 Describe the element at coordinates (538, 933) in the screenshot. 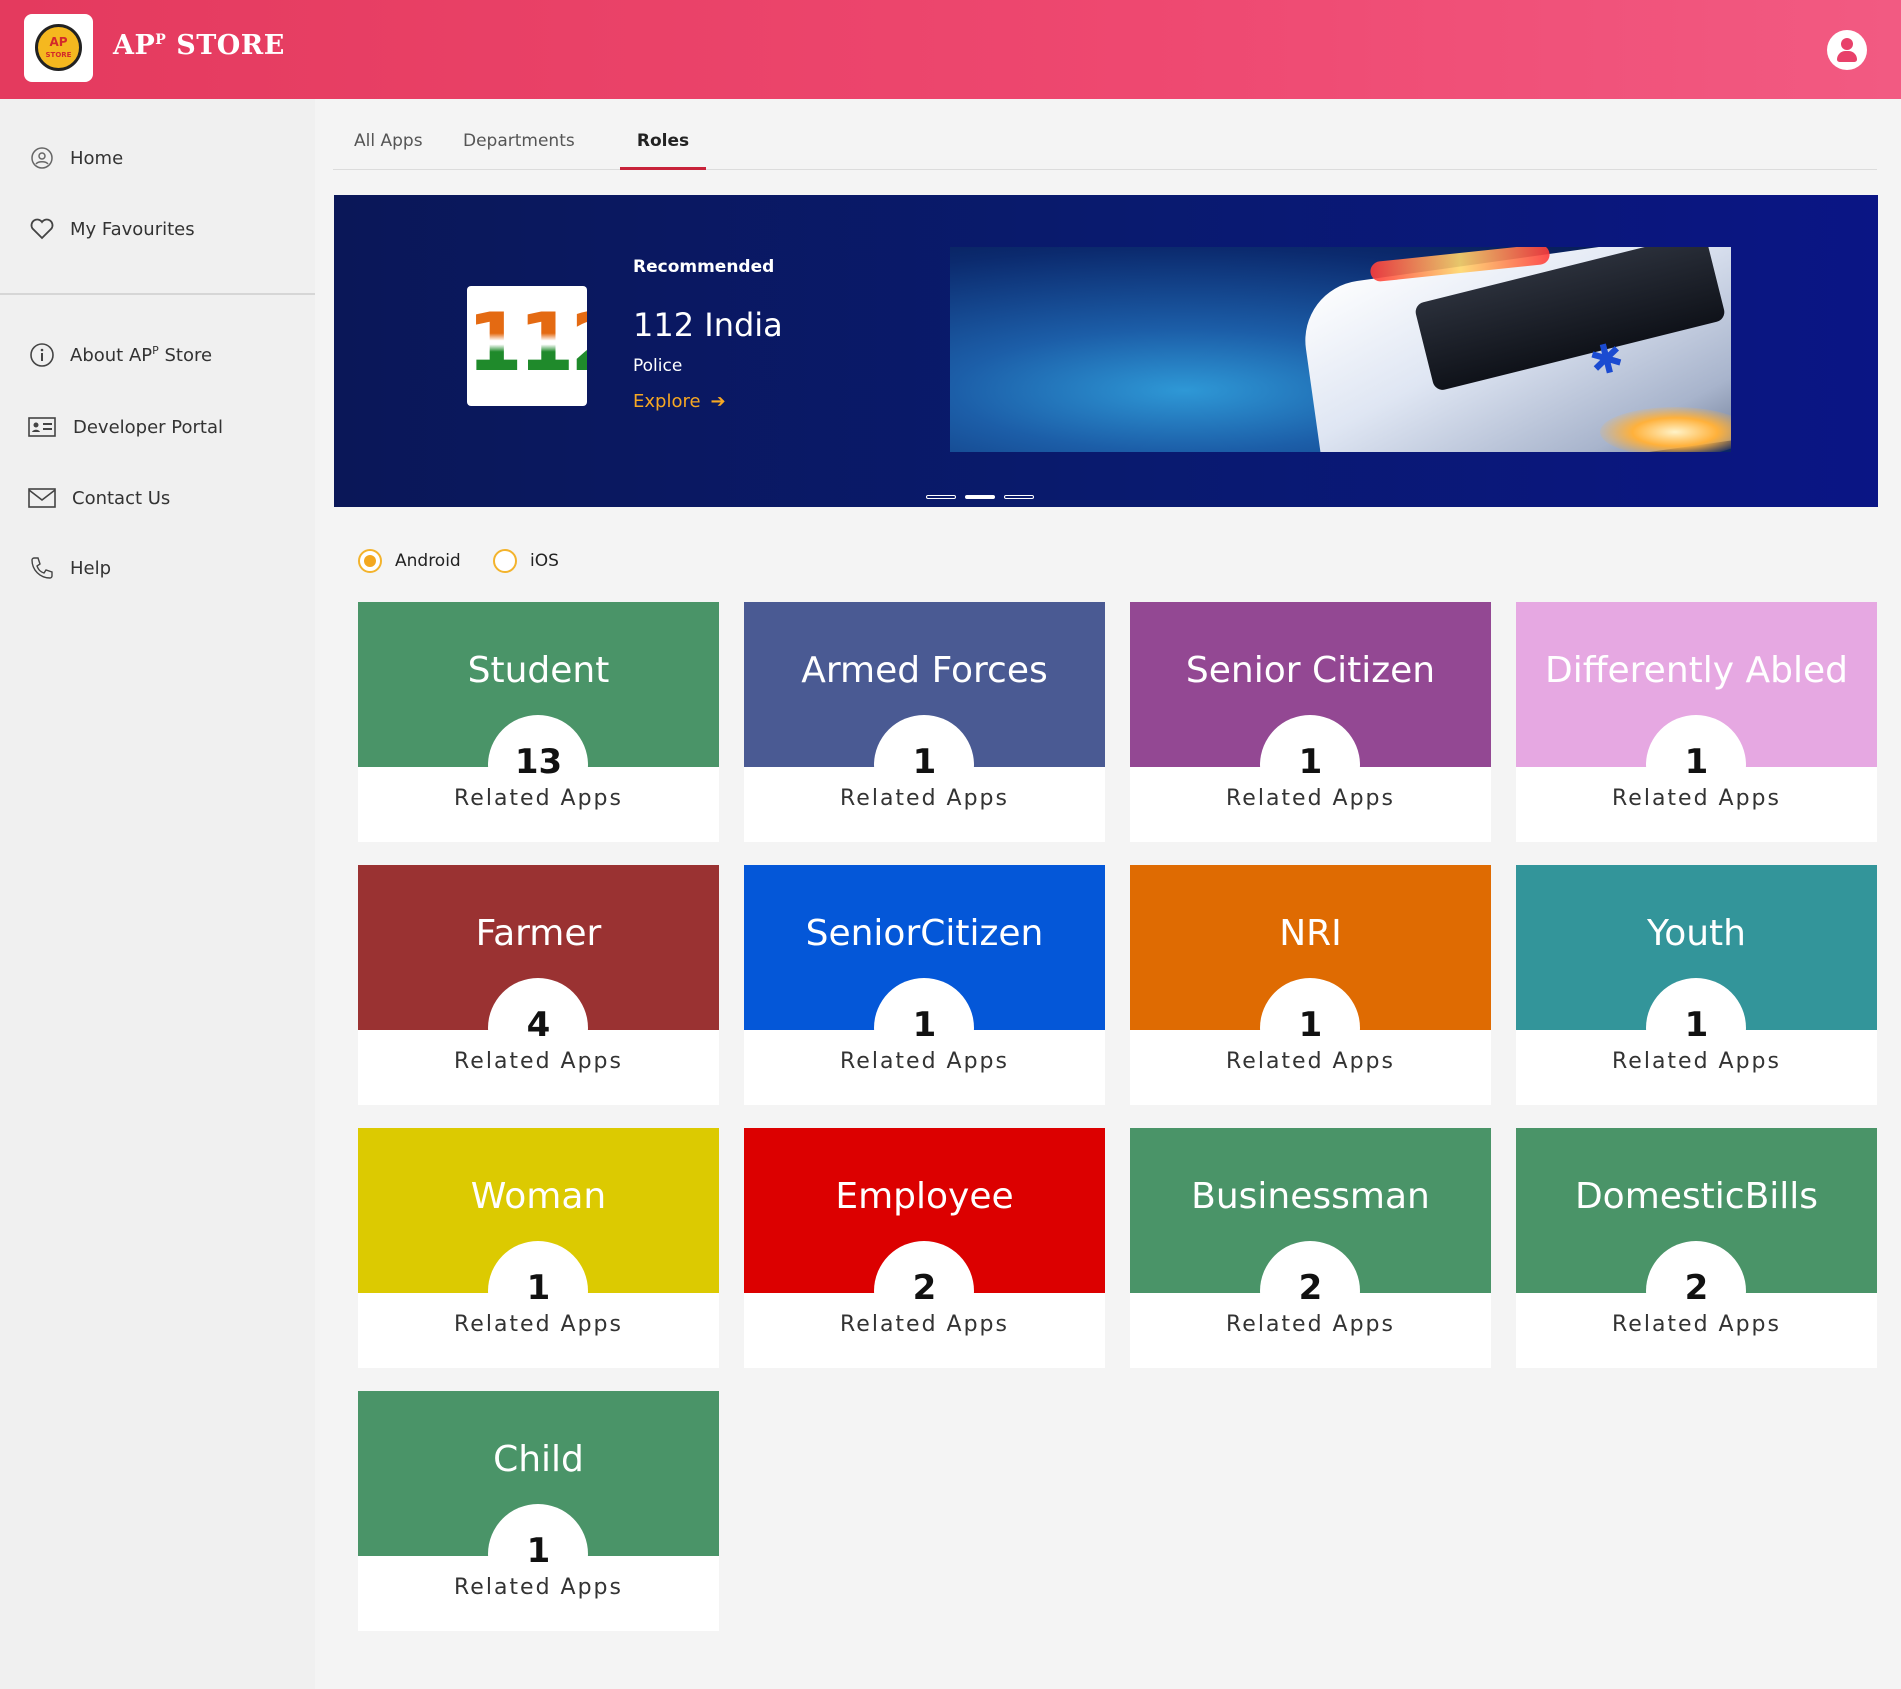

I see `role-name: Farmer` at that location.